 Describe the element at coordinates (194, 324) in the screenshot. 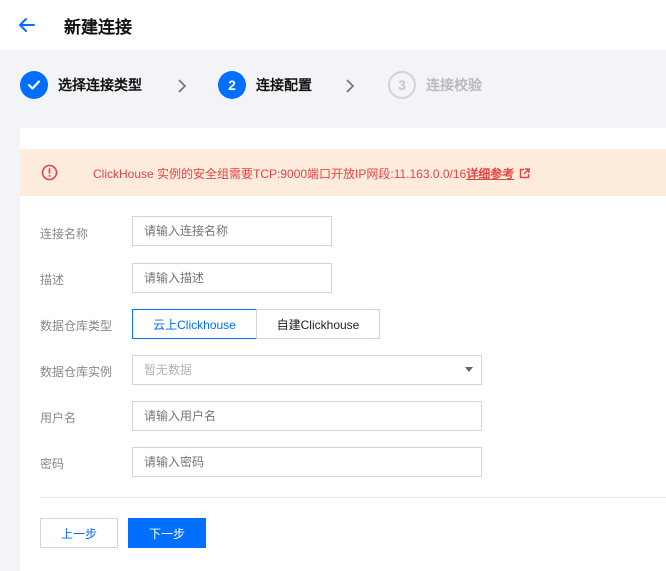

I see `cloud-clickhouse-option: 云上Clickhouse` at that location.